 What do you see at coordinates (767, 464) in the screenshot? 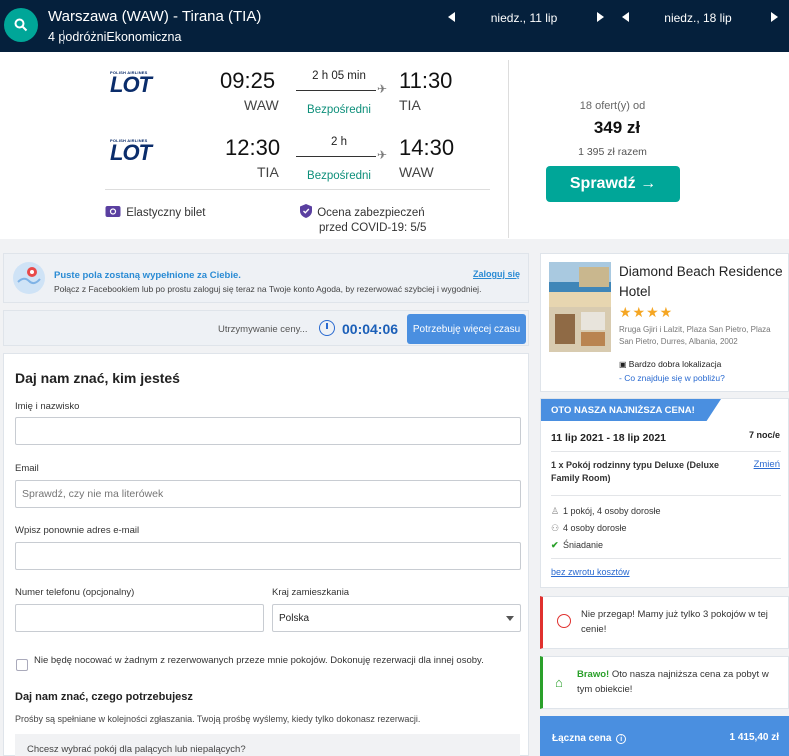
I see `change-room-link: Zmień` at bounding box center [767, 464].